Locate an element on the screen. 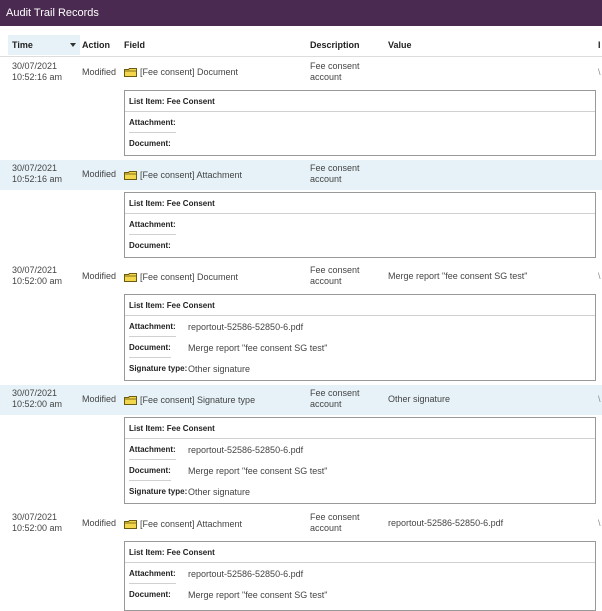  column-header-value: Value is located at coordinates (400, 45).